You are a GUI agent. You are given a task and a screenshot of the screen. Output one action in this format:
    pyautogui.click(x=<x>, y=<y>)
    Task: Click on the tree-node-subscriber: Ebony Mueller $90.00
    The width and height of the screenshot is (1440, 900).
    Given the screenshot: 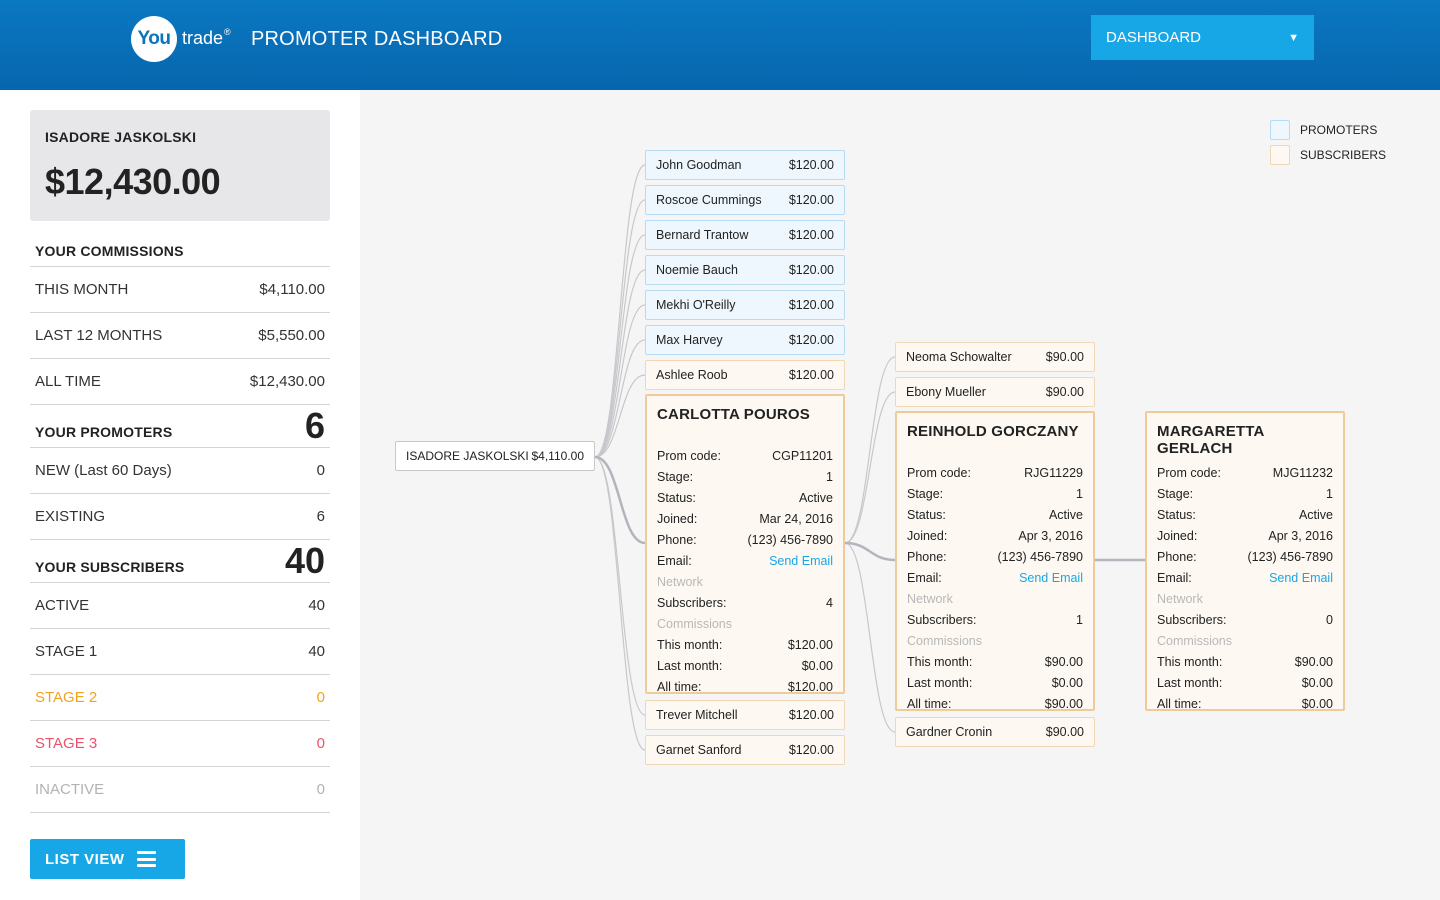 What is the action you would take?
    pyautogui.click(x=995, y=392)
    